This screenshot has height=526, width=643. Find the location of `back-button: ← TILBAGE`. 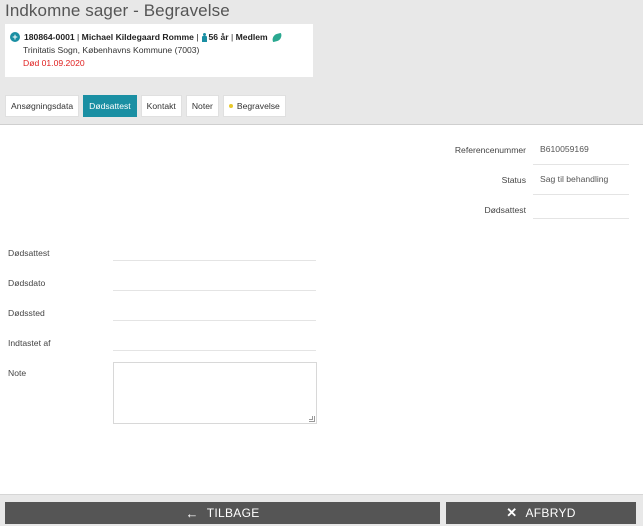

back-button: ← TILBAGE is located at coordinates (222, 513).